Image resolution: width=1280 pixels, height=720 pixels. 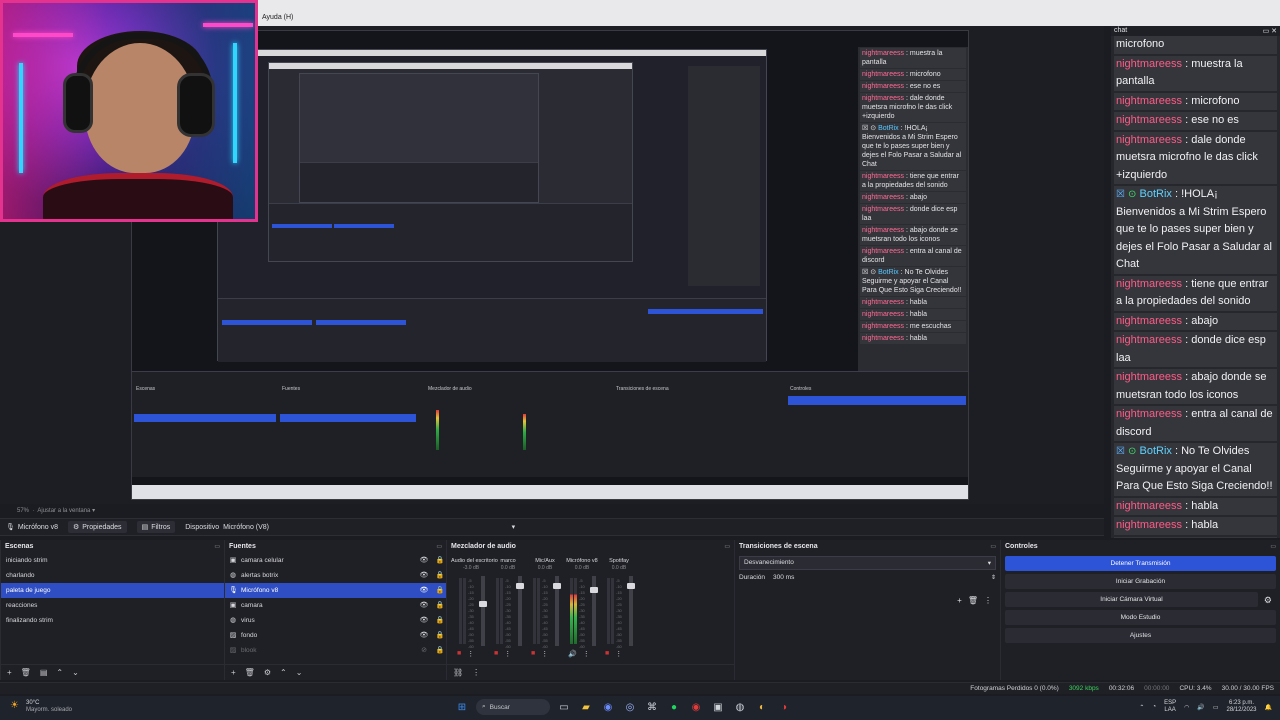 What do you see at coordinates (112, 590) in the screenshot?
I see `scene-item: paleta de juego` at bounding box center [112, 590].